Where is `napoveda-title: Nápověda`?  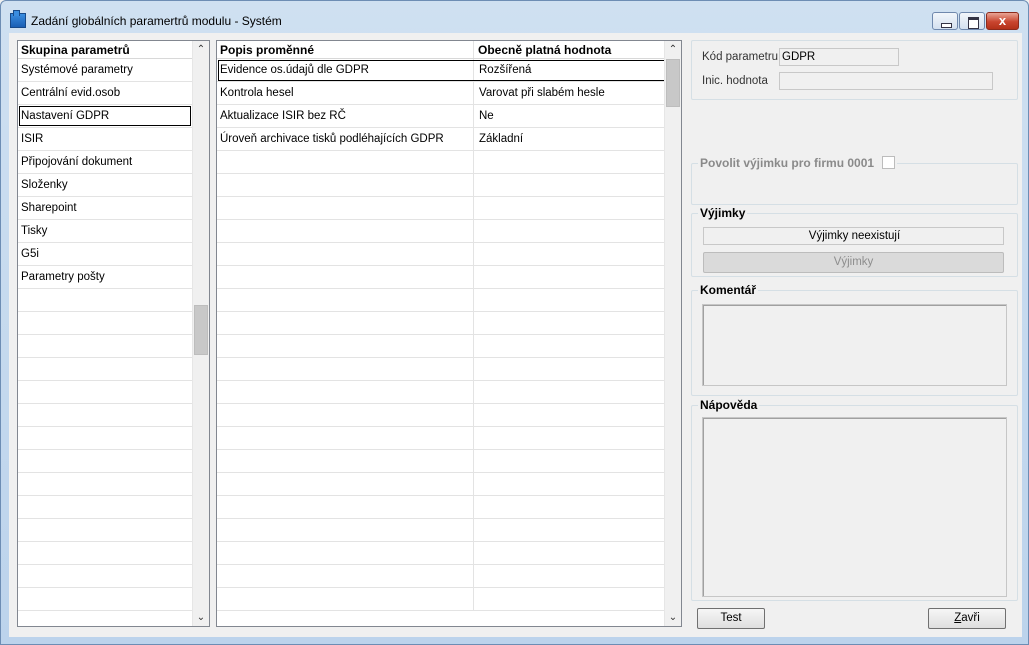
napoveda-title: Nápověda is located at coordinates (729, 405).